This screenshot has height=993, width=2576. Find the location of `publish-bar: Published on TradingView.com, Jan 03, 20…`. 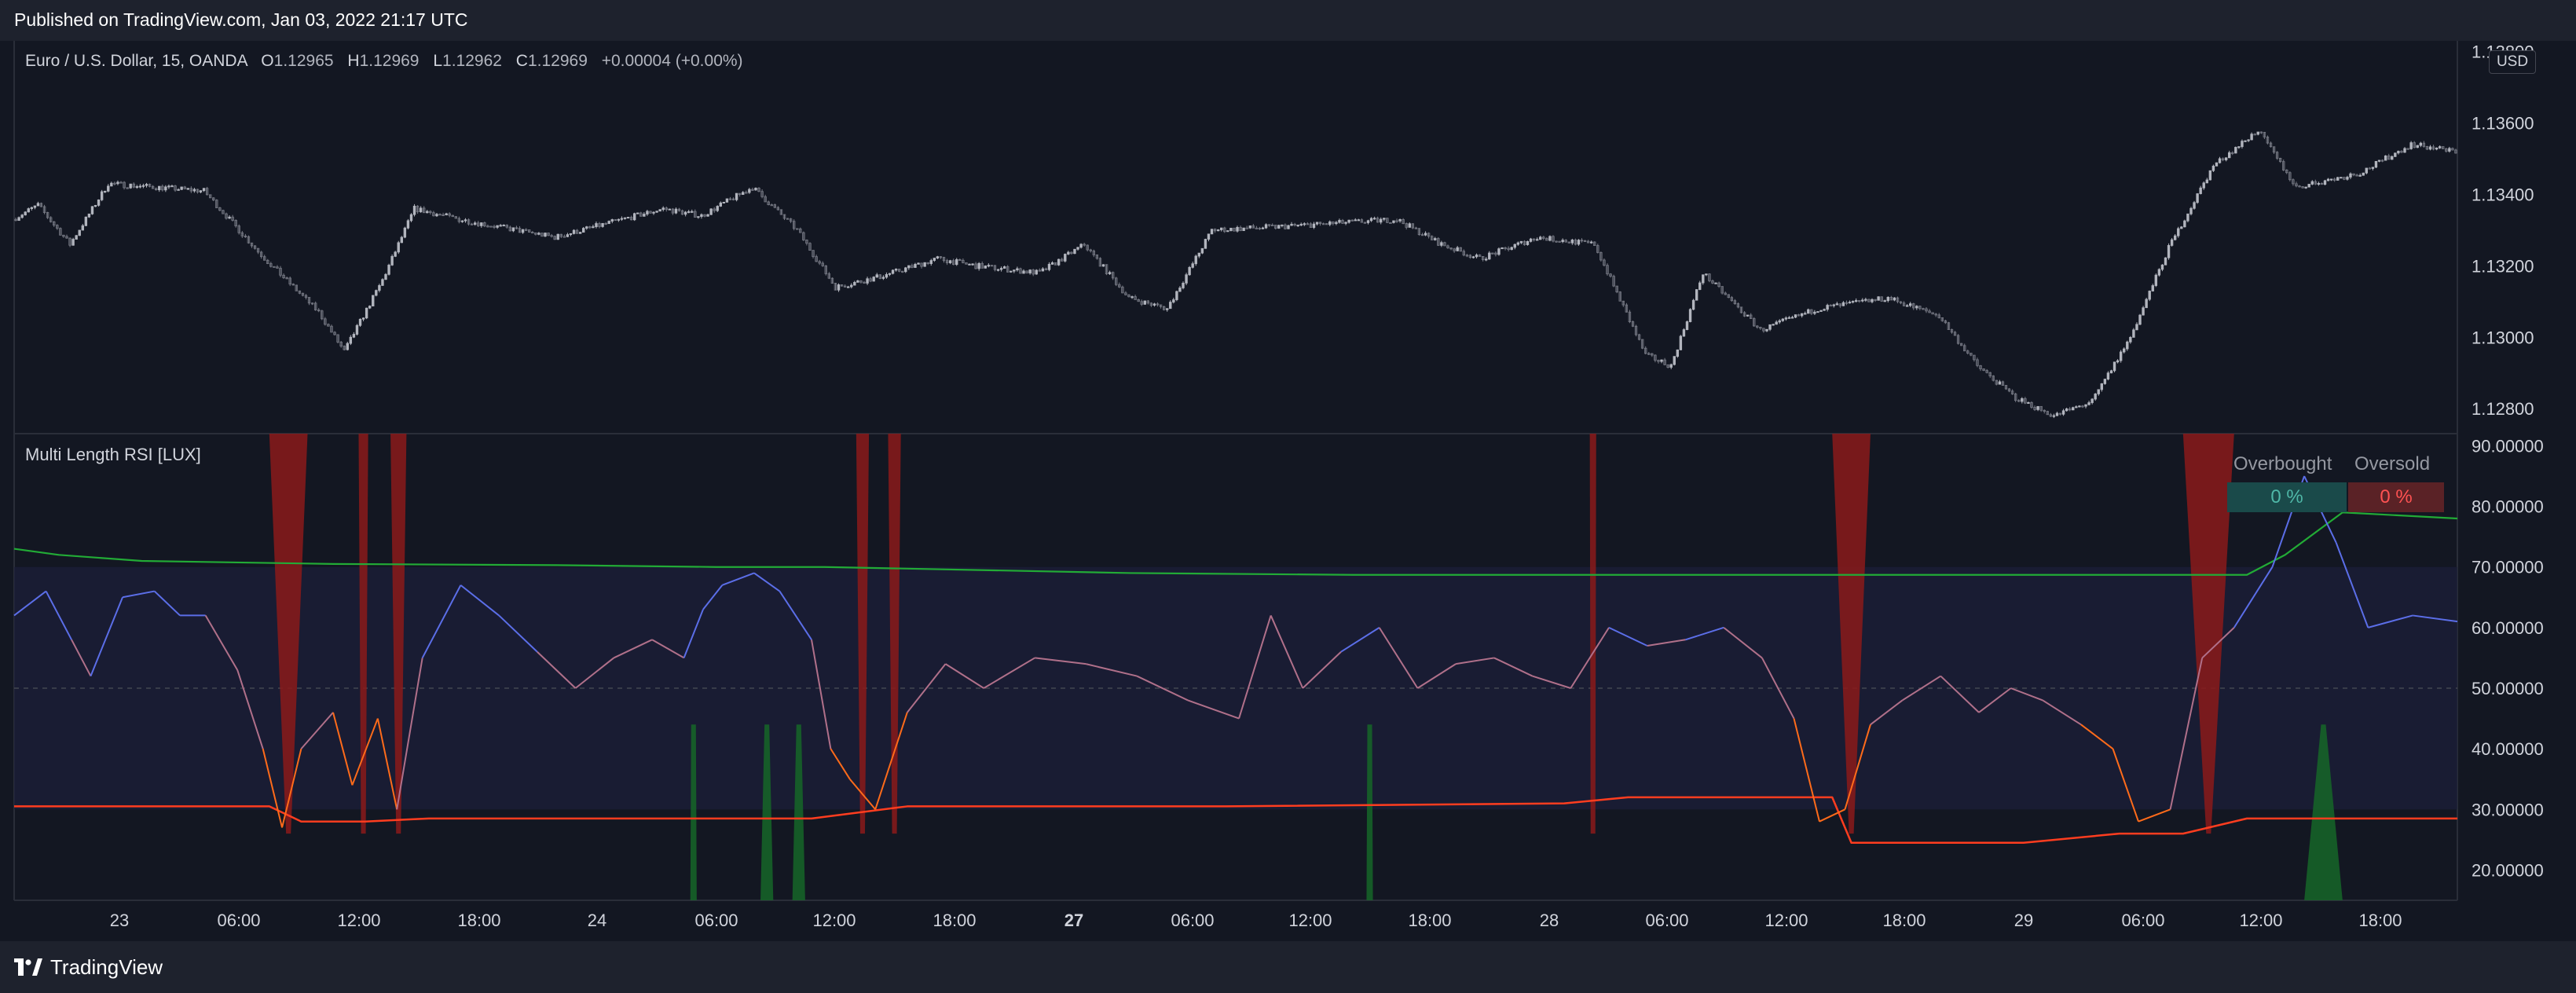

publish-bar: Published on TradingView.com, Jan 03, 20… is located at coordinates (1288, 20).